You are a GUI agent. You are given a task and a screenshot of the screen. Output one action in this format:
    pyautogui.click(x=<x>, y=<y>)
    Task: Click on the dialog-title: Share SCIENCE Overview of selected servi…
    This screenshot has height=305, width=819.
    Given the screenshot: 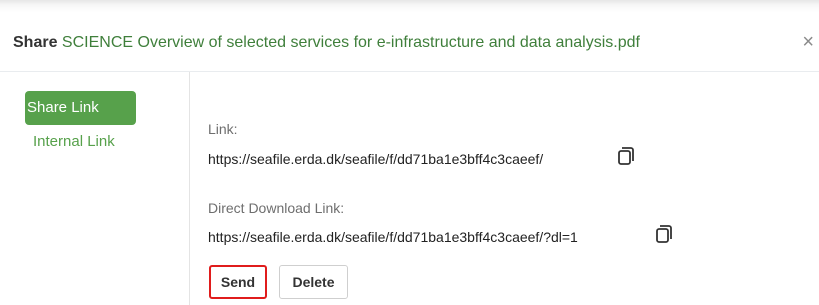 What is the action you would take?
    pyautogui.click(x=326, y=43)
    